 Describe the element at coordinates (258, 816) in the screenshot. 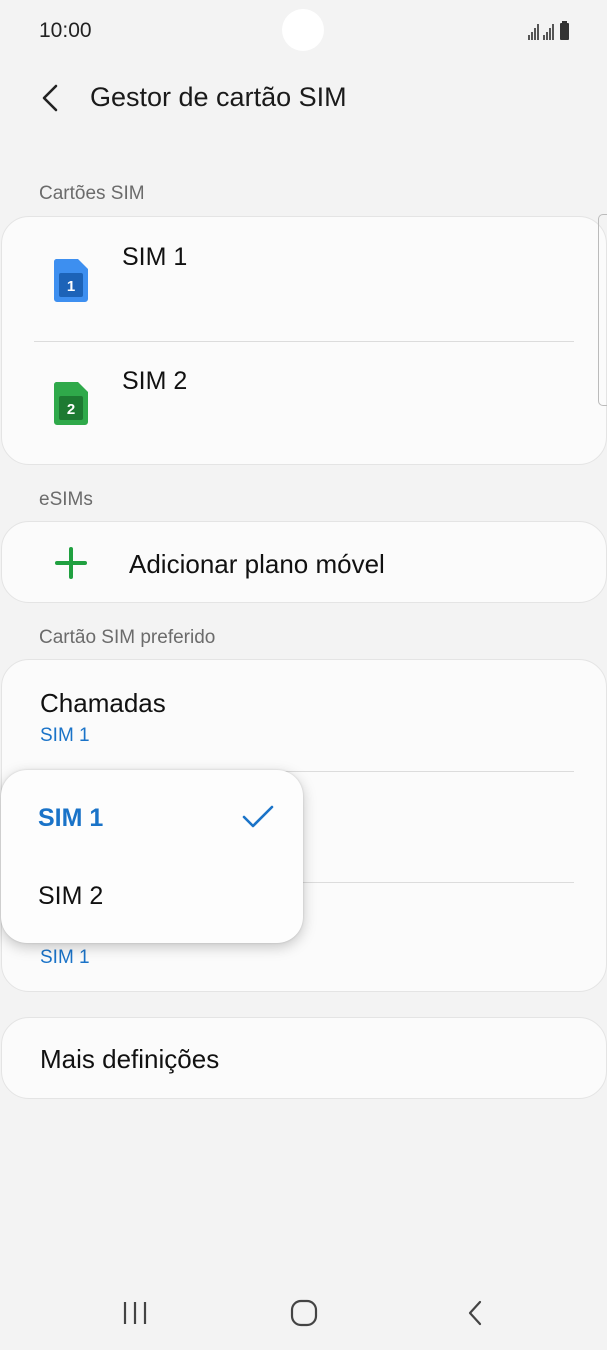

I see `check-icon` at that location.